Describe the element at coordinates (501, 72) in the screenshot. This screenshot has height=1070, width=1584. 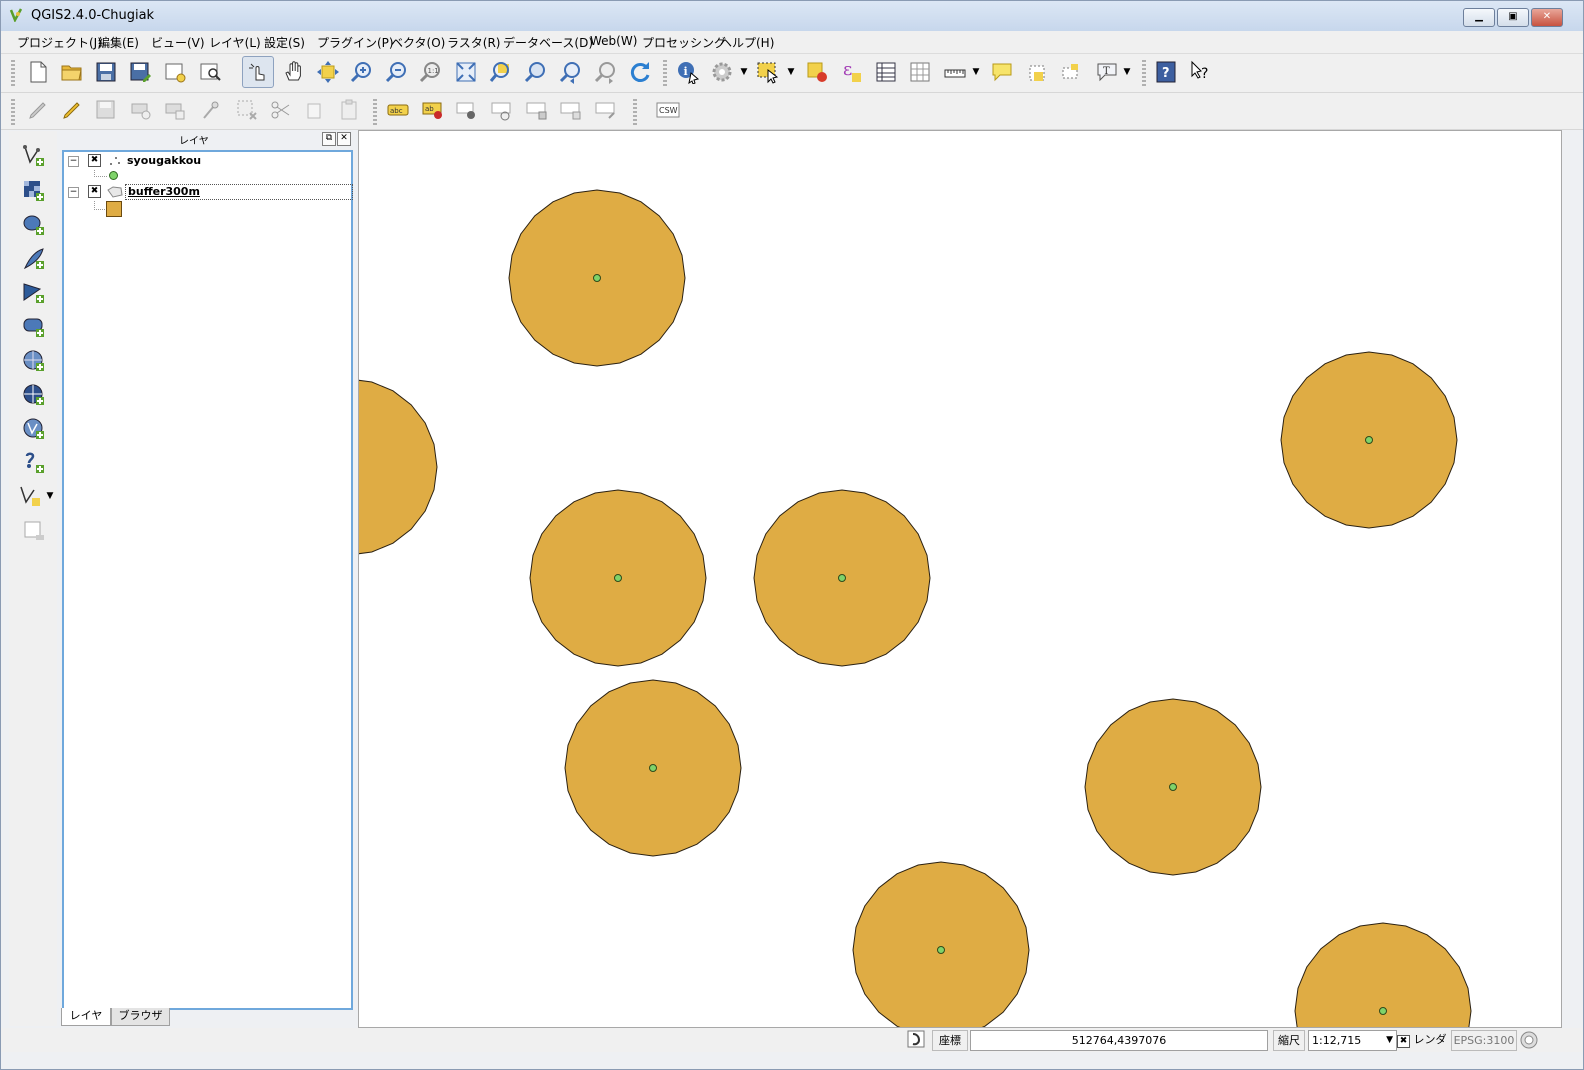
I see `zoom-to-selection-icon` at that location.